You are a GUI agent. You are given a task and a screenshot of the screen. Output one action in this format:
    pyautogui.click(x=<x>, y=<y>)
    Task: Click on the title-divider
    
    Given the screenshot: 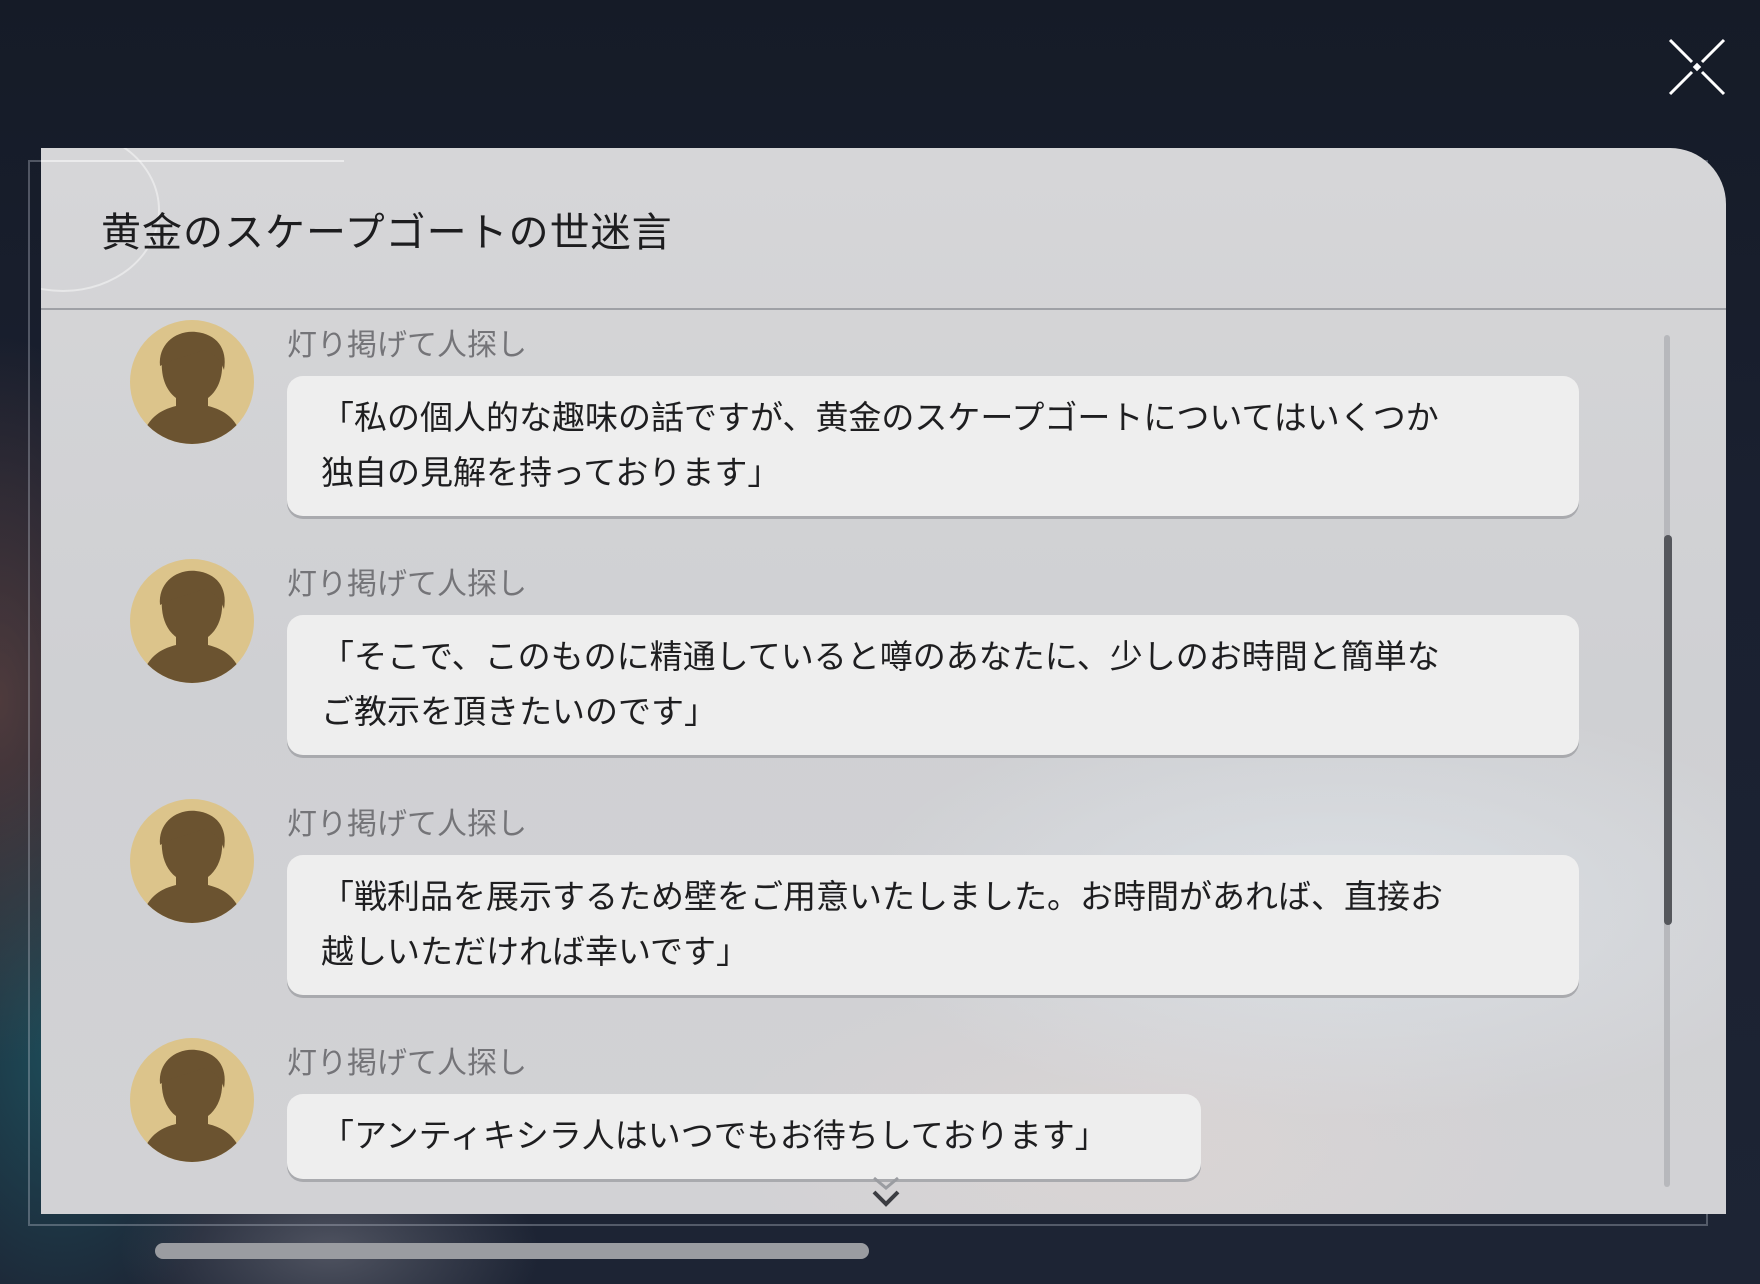 What is the action you would take?
    pyautogui.click(x=883, y=309)
    